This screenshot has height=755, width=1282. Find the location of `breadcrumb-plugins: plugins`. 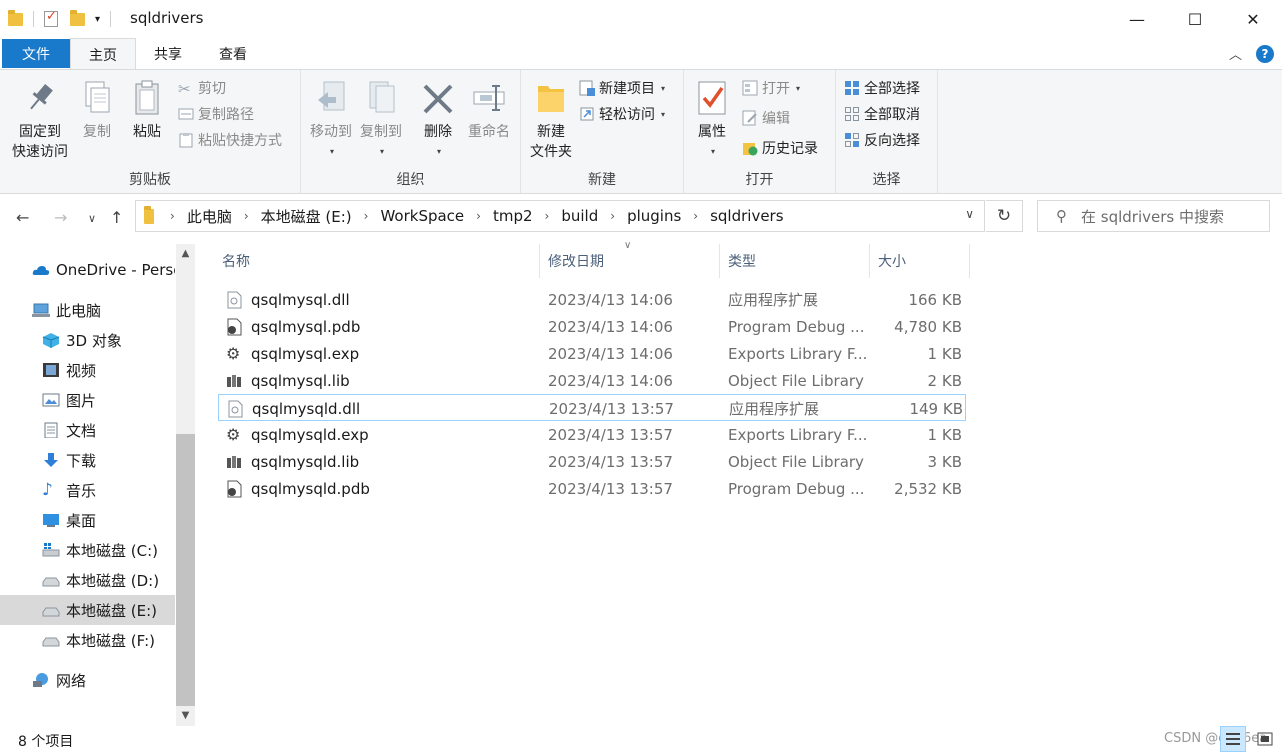

breadcrumb-plugins: plugins is located at coordinates (654, 216).